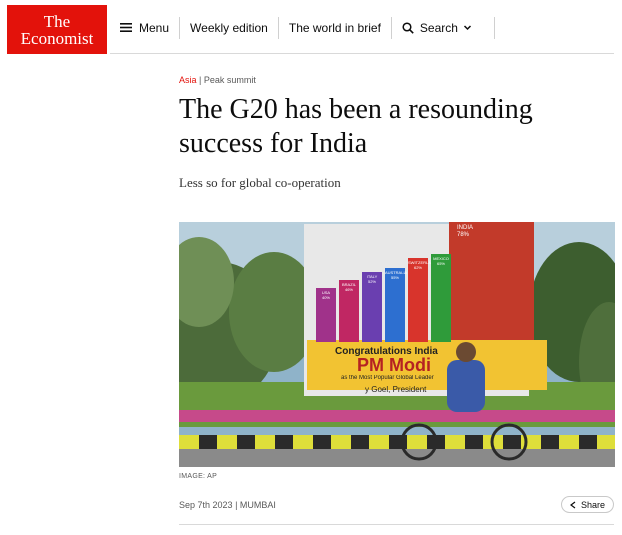 The width and height of the screenshot is (622, 535). I want to click on dateline: Sep 7th 2023 | MUMBAI, so click(227, 505).